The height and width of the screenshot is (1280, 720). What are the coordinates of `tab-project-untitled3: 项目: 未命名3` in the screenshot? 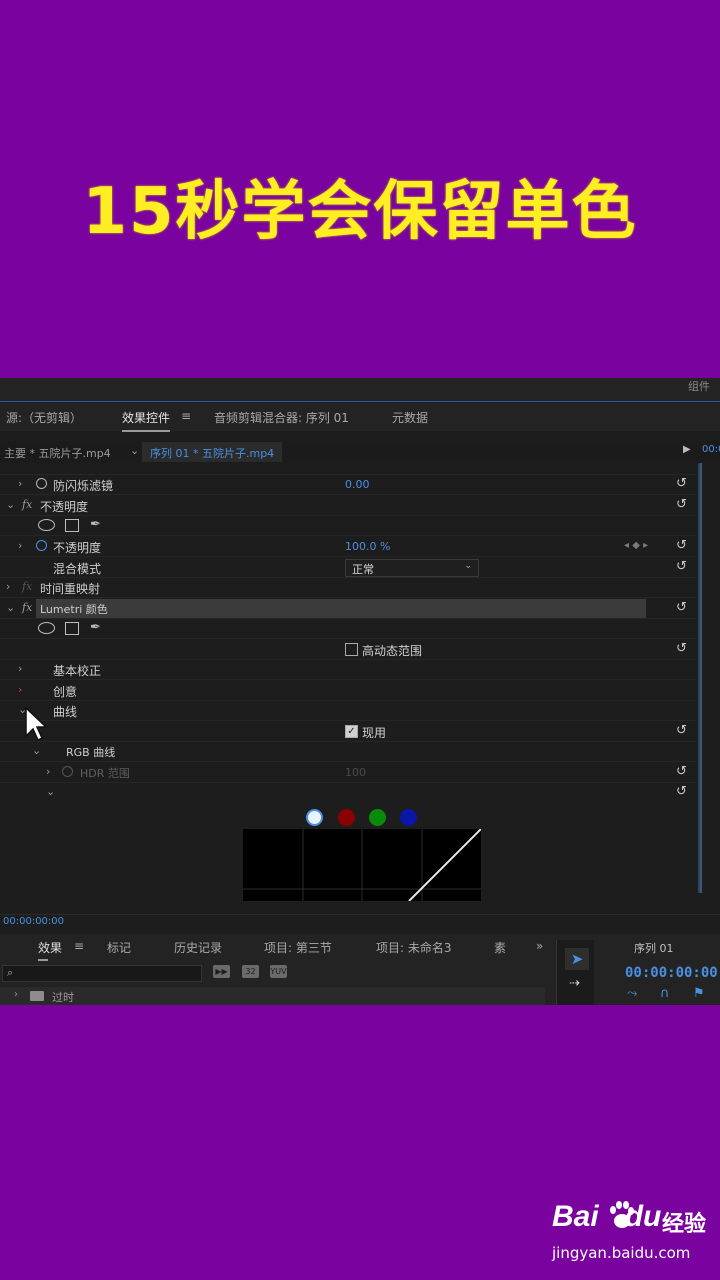 It's located at (414, 947).